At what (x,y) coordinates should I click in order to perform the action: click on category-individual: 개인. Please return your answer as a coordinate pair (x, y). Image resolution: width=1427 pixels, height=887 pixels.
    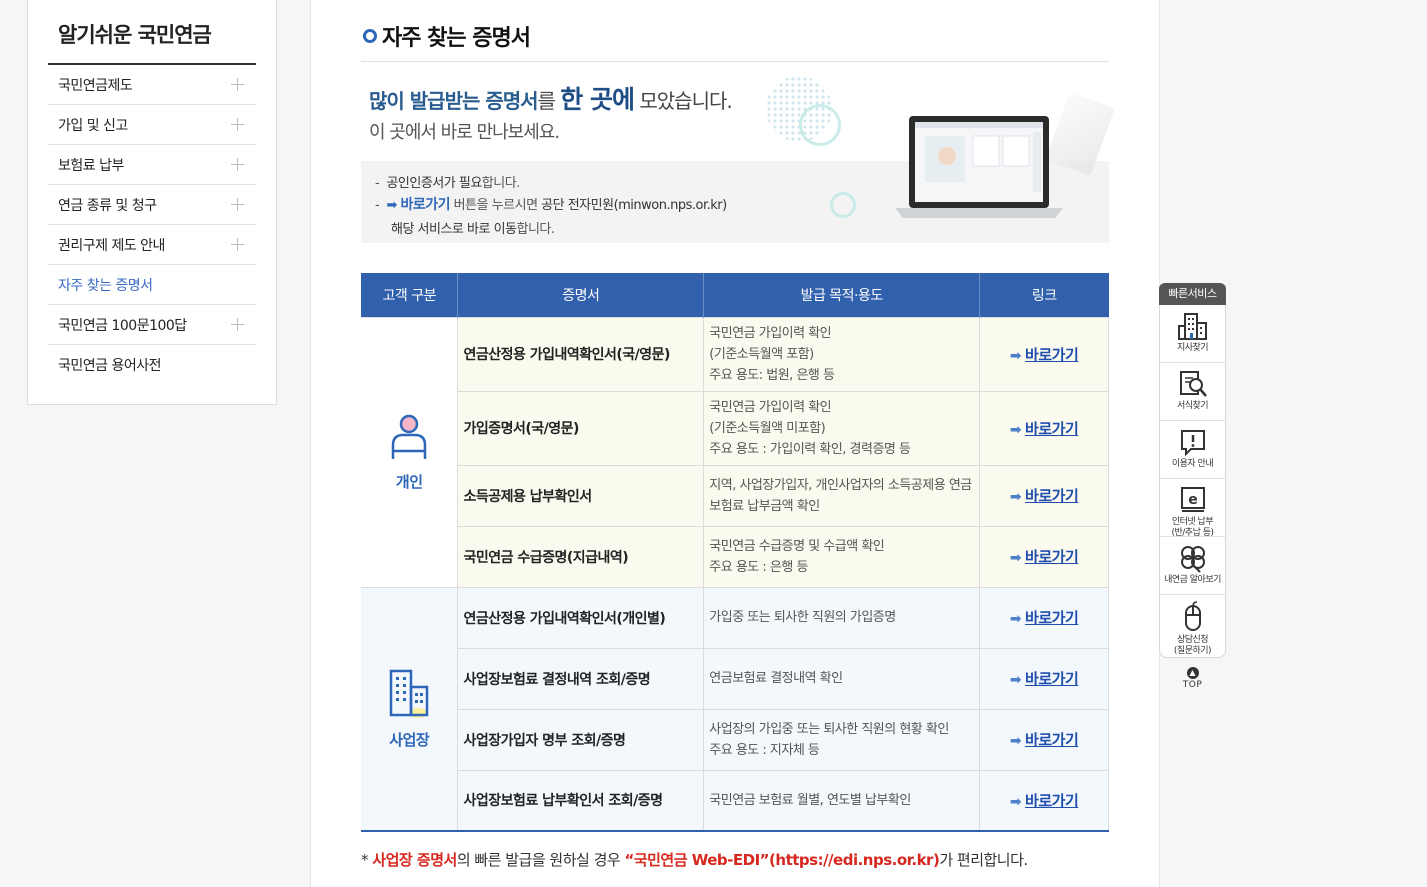
    Looking at the image, I should click on (410, 452).